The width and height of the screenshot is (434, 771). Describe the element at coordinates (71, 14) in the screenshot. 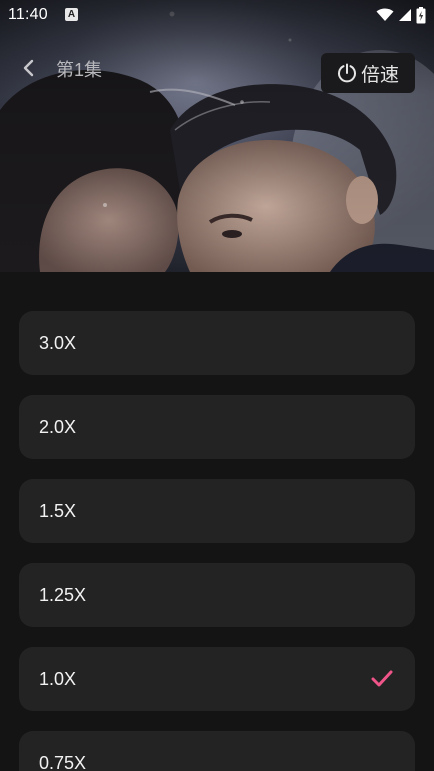

I see `a-letter-icon: A` at that location.